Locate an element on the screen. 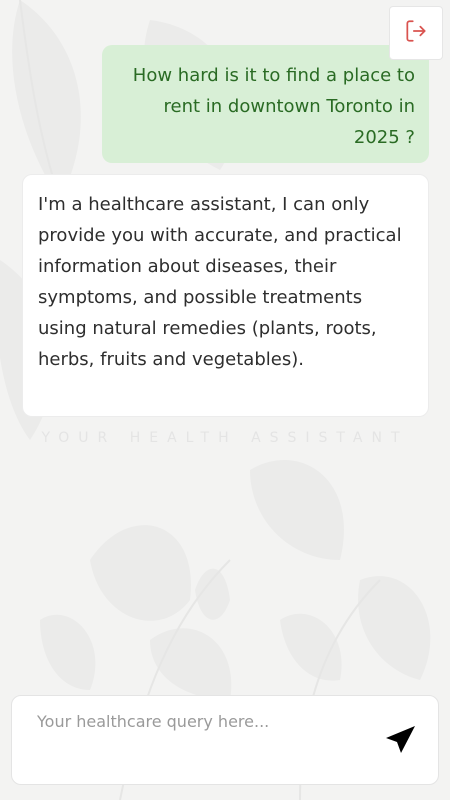  send-icon is located at coordinates (400, 742).